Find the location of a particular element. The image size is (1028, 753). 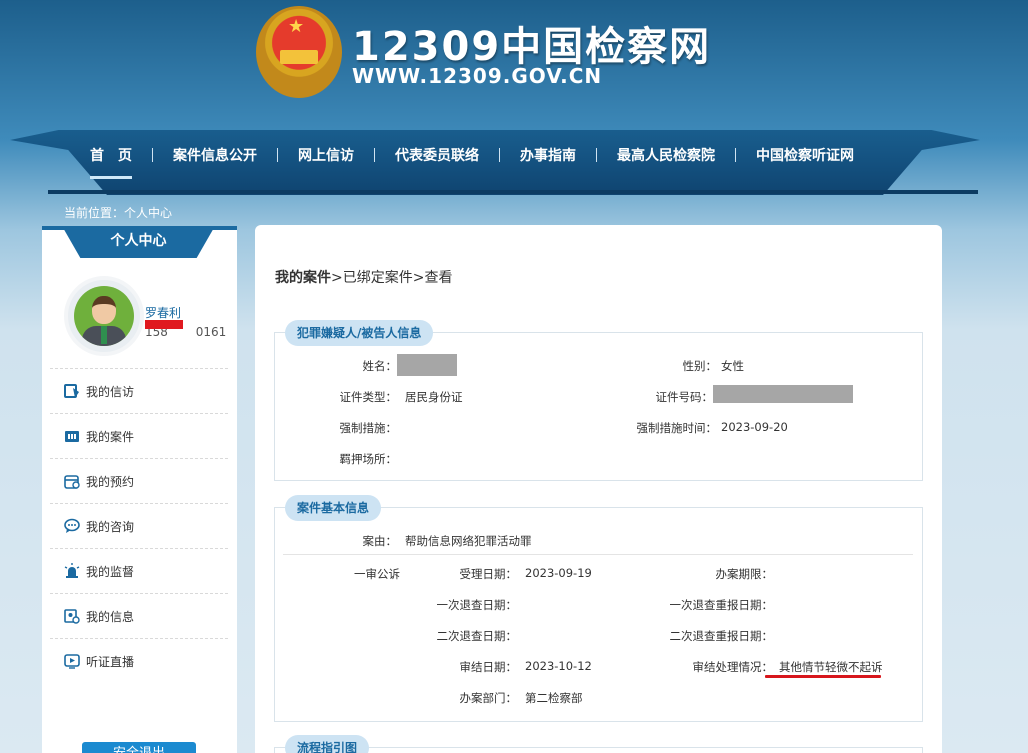

sidebar-item-label: 我的案件 is located at coordinates (110, 436).